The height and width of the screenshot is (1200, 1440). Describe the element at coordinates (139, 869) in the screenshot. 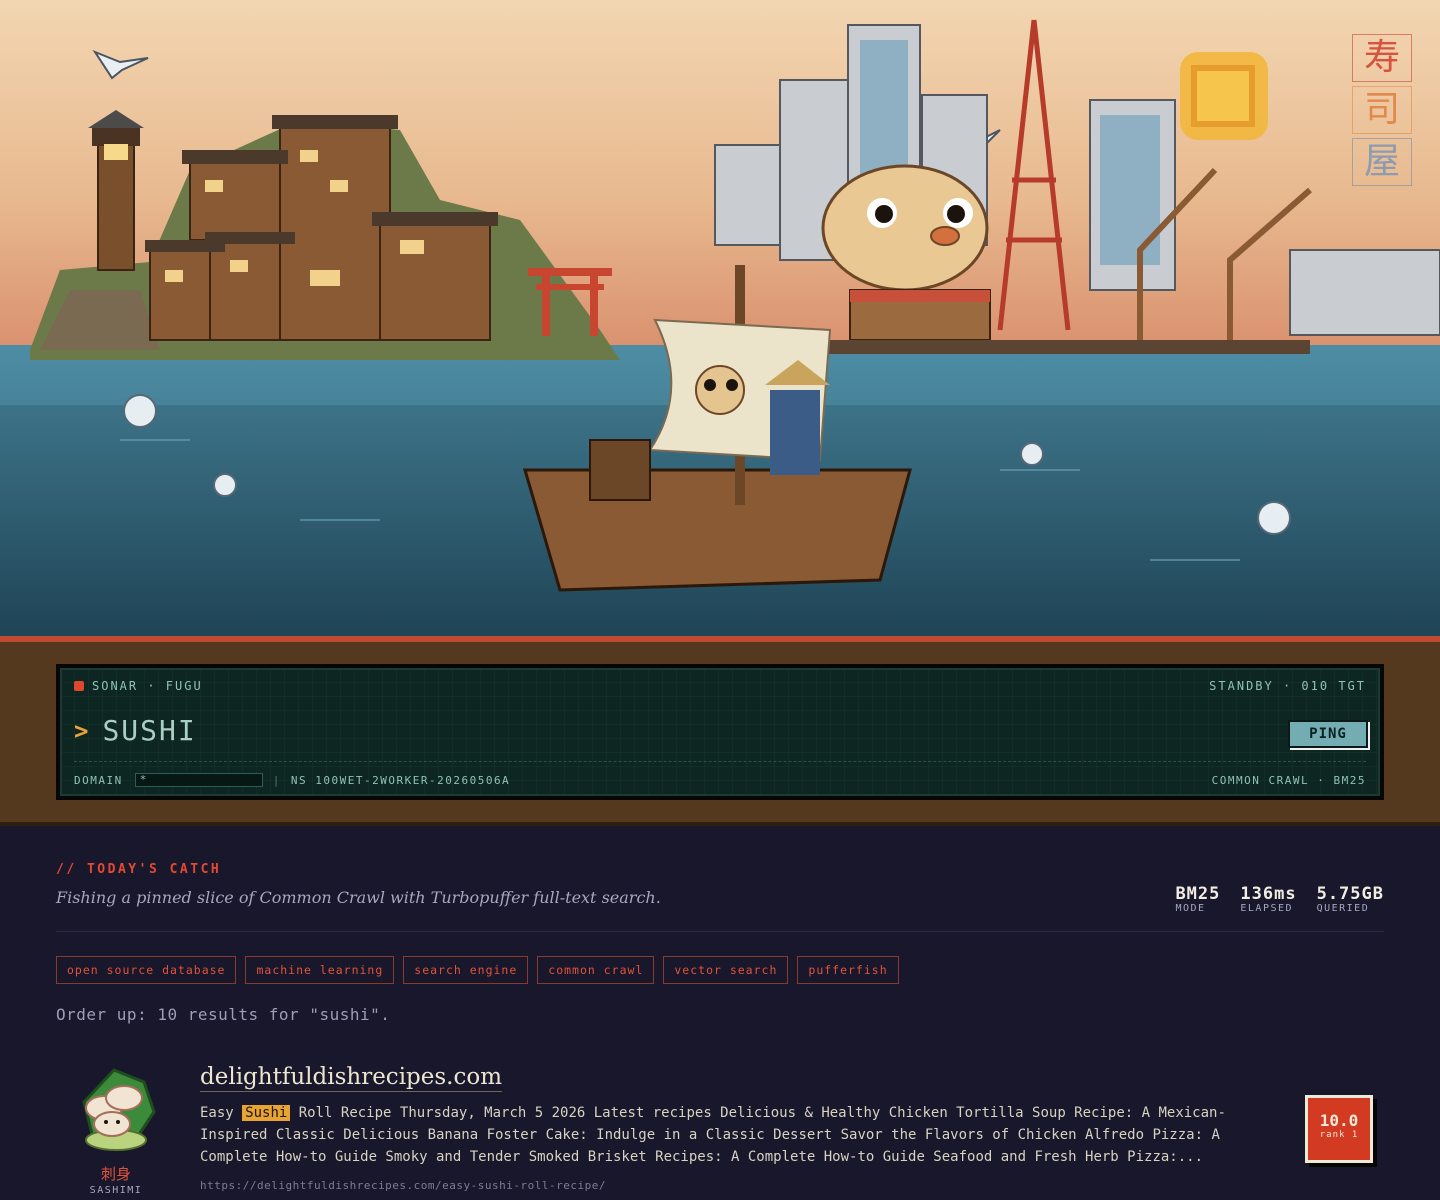

I see `section-label: // TODAY'S CATCH` at that location.